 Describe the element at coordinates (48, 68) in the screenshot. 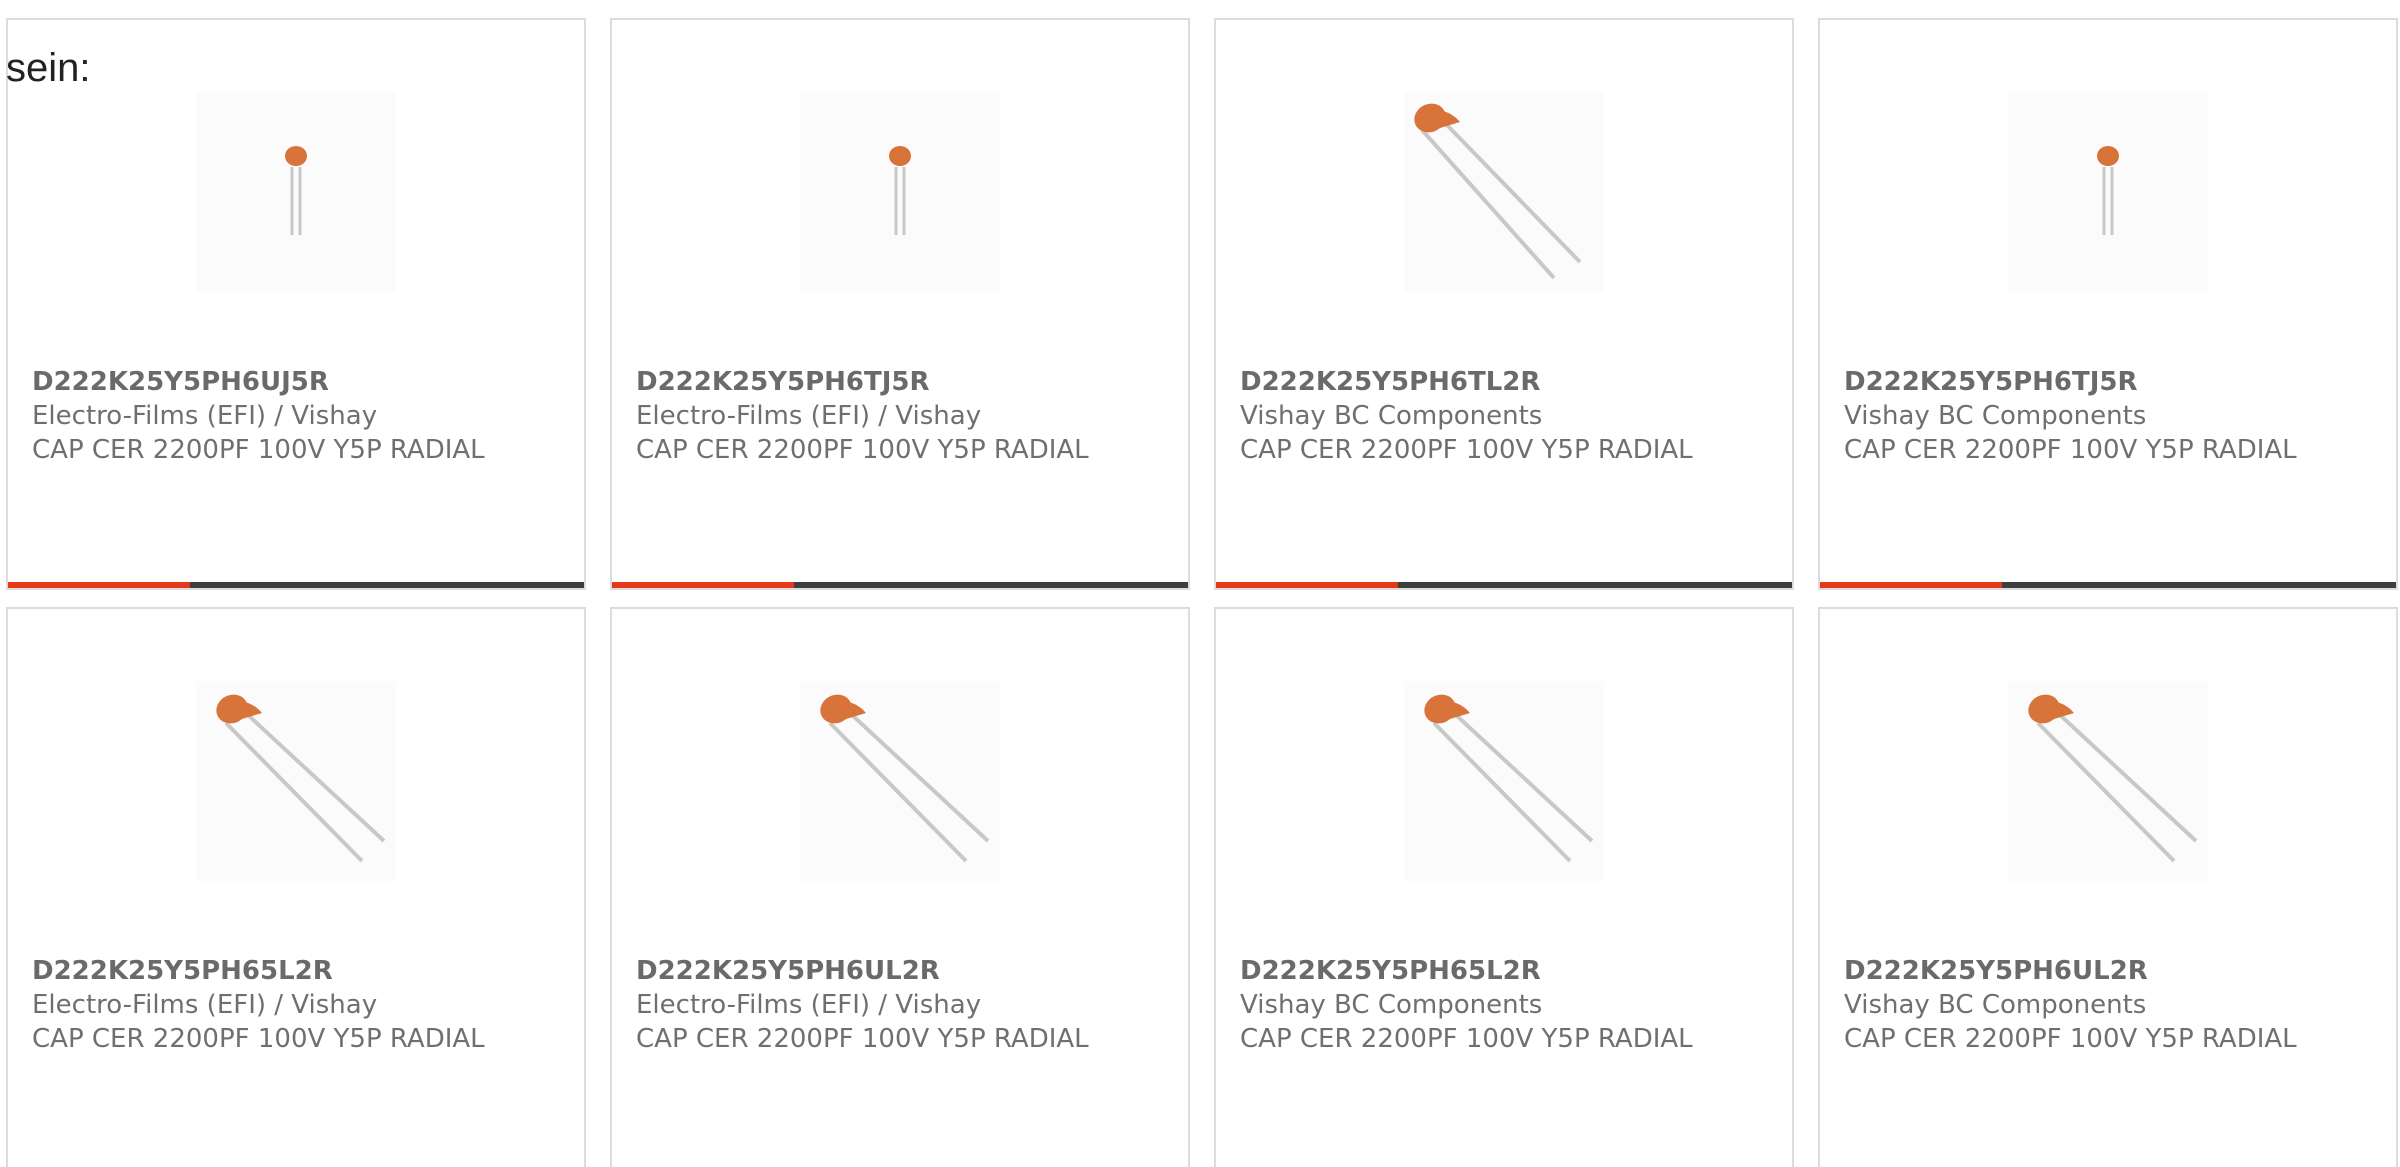

I see `page-intro-text: sein:` at that location.